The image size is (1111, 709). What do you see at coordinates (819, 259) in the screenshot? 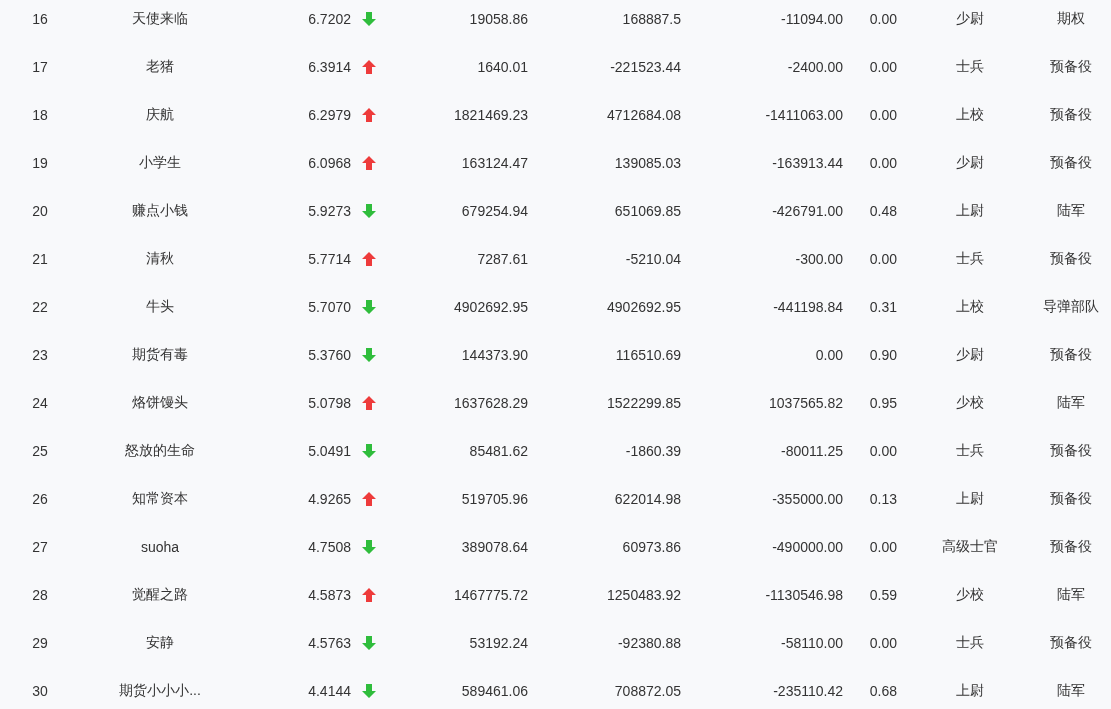
I see `table-cell: -300.00` at bounding box center [819, 259].